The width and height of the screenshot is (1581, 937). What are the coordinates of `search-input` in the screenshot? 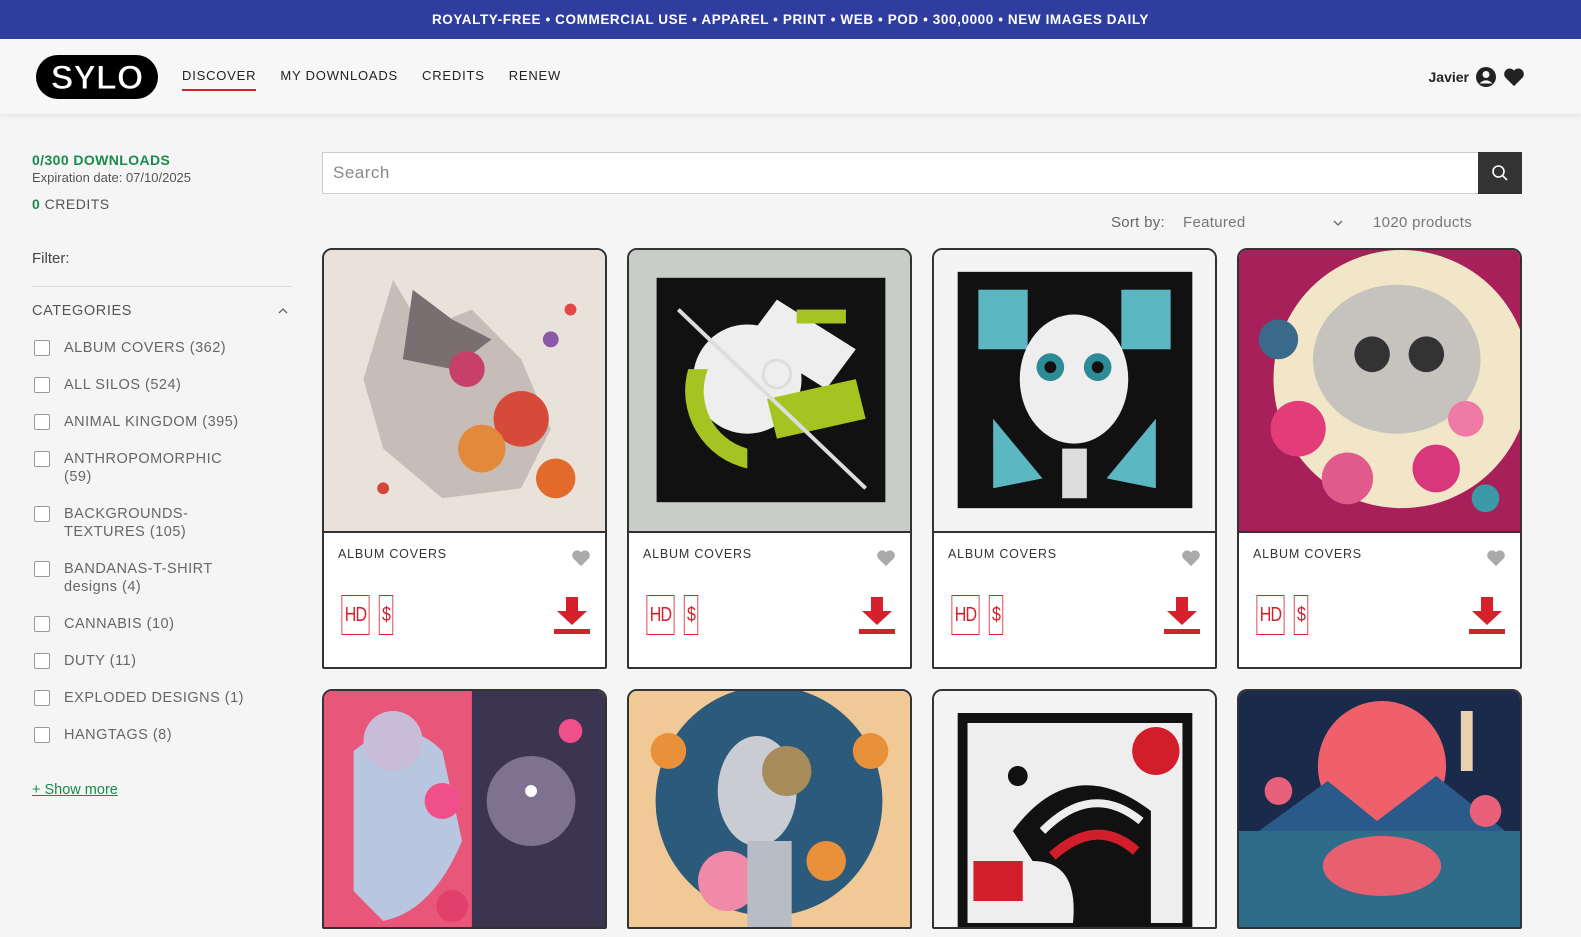 It's located at (900, 173).